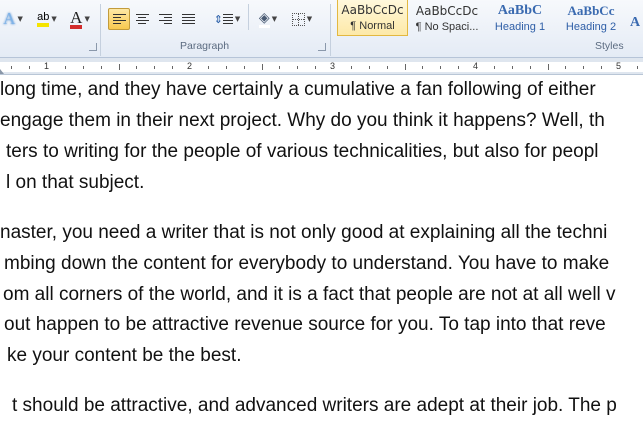 This screenshot has width=643, height=428. I want to click on align-left-button, so click(119, 19).